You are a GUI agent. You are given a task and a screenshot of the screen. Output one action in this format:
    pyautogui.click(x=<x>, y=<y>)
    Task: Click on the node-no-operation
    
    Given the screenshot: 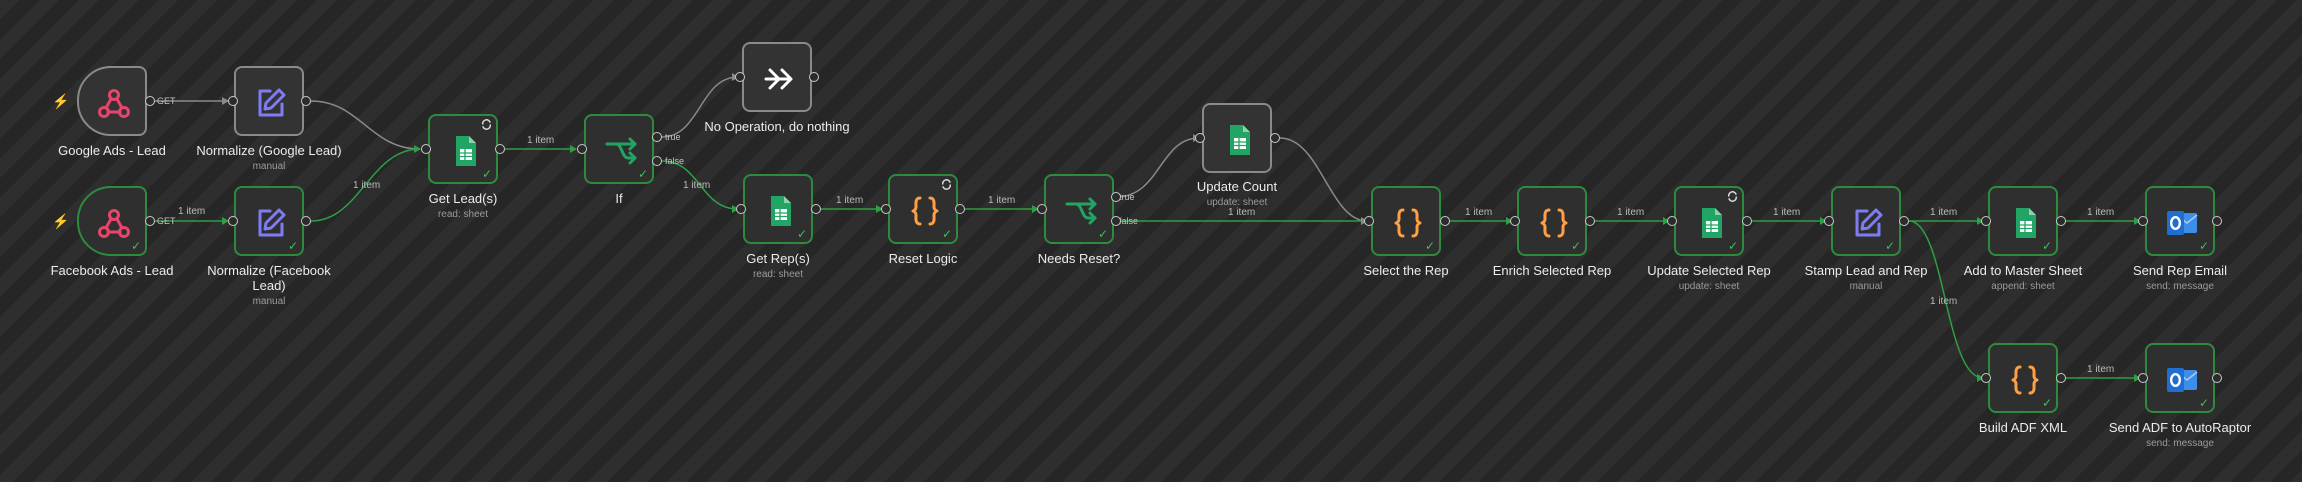 What is the action you would take?
    pyautogui.click(x=777, y=77)
    